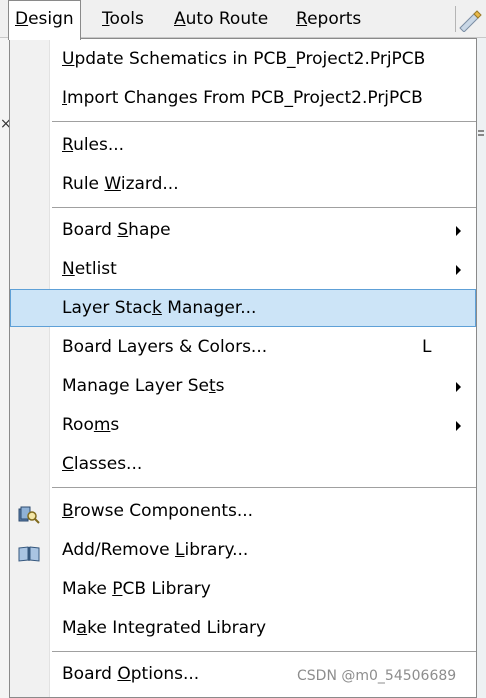  I want to click on menu-bar: Design Tools Auto Route Reports, so click(243, 20).